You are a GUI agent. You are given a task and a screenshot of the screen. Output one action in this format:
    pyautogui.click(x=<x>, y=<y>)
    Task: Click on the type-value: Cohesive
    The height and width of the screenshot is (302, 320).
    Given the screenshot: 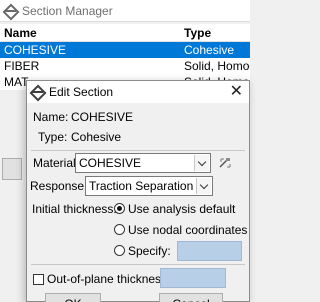 What is the action you would take?
    pyautogui.click(x=96, y=137)
    